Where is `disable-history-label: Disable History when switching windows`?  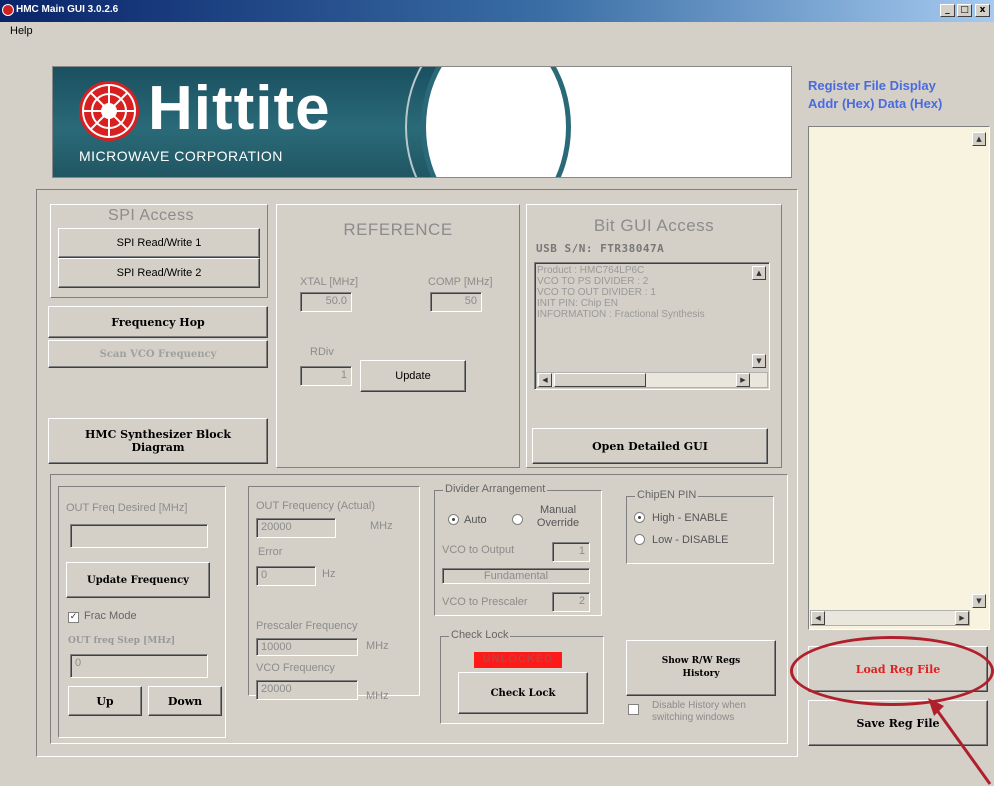 disable-history-label: Disable History when switching windows is located at coordinates (699, 711).